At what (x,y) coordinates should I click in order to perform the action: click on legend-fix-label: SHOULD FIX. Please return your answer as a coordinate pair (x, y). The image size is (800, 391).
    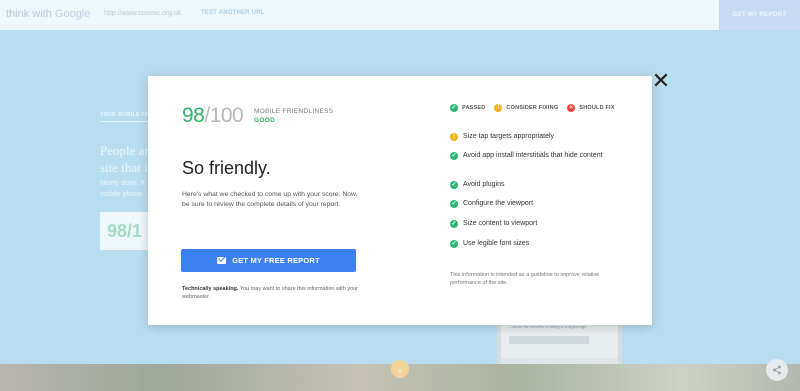
    Looking at the image, I should click on (597, 108).